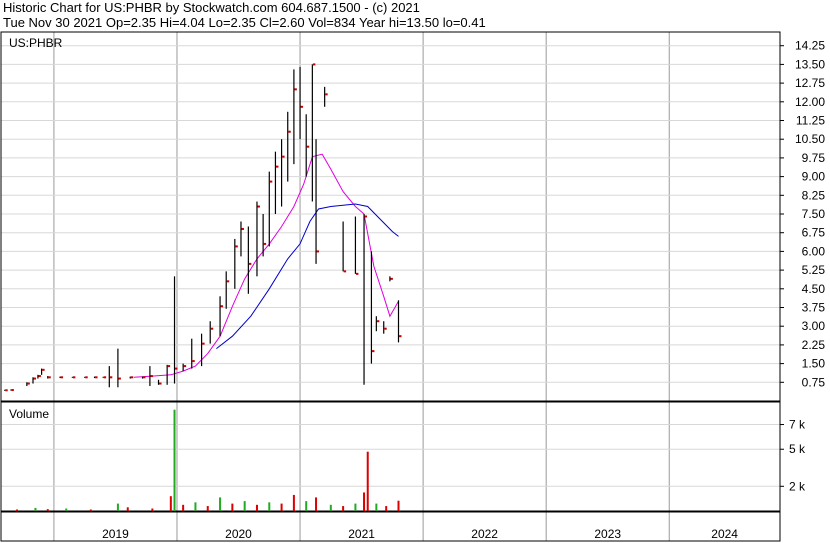 The height and width of the screenshot is (543, 830). I want to click on symbol-label: US:PHBR, so click(36, 43).